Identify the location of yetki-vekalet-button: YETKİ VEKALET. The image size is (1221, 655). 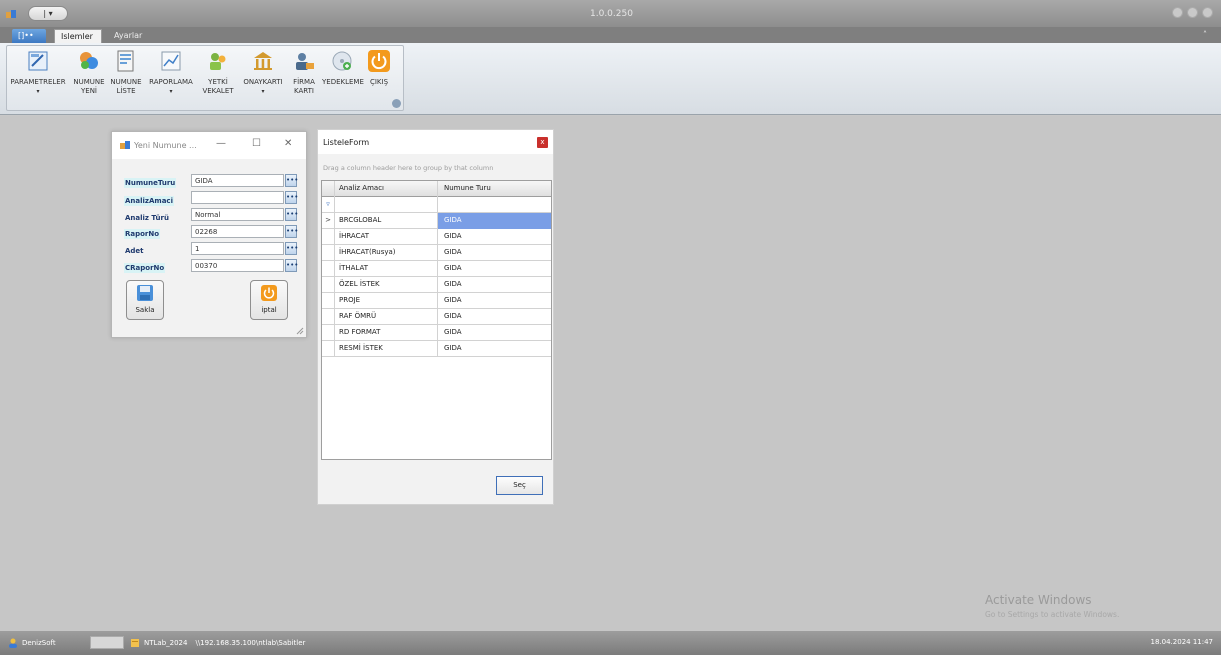
(218, 78).